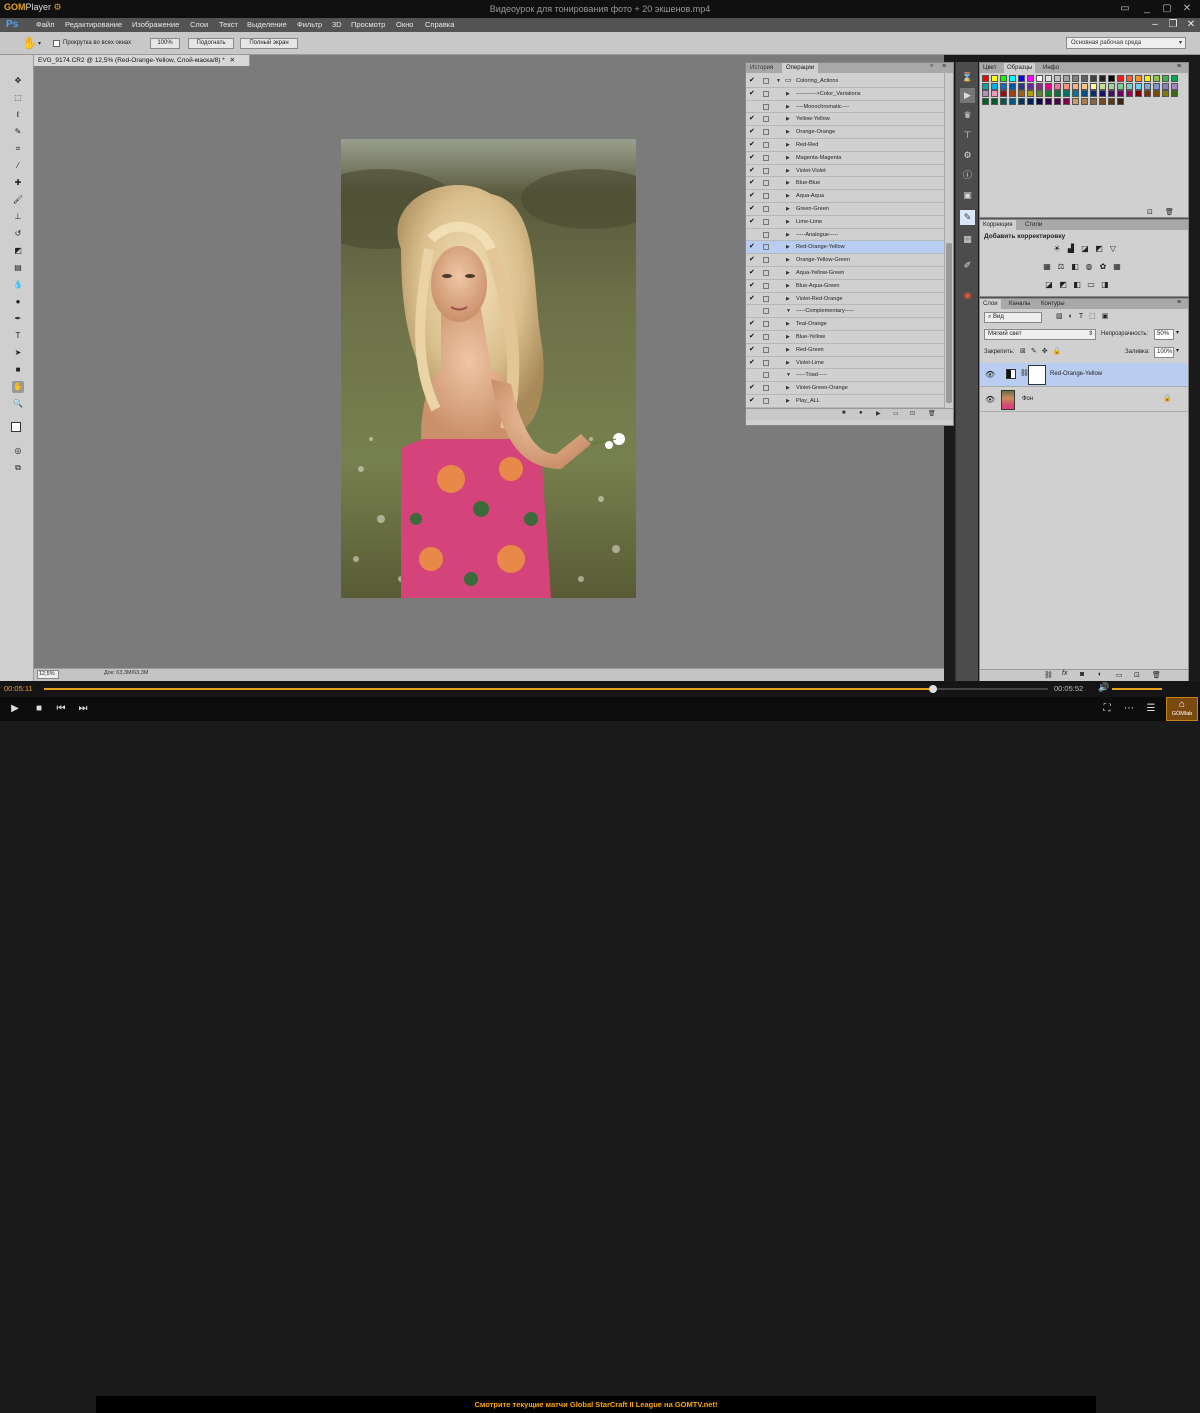 The image size is (1200, 1413). I want to click on close-button: ✕, so click(1187, 8).